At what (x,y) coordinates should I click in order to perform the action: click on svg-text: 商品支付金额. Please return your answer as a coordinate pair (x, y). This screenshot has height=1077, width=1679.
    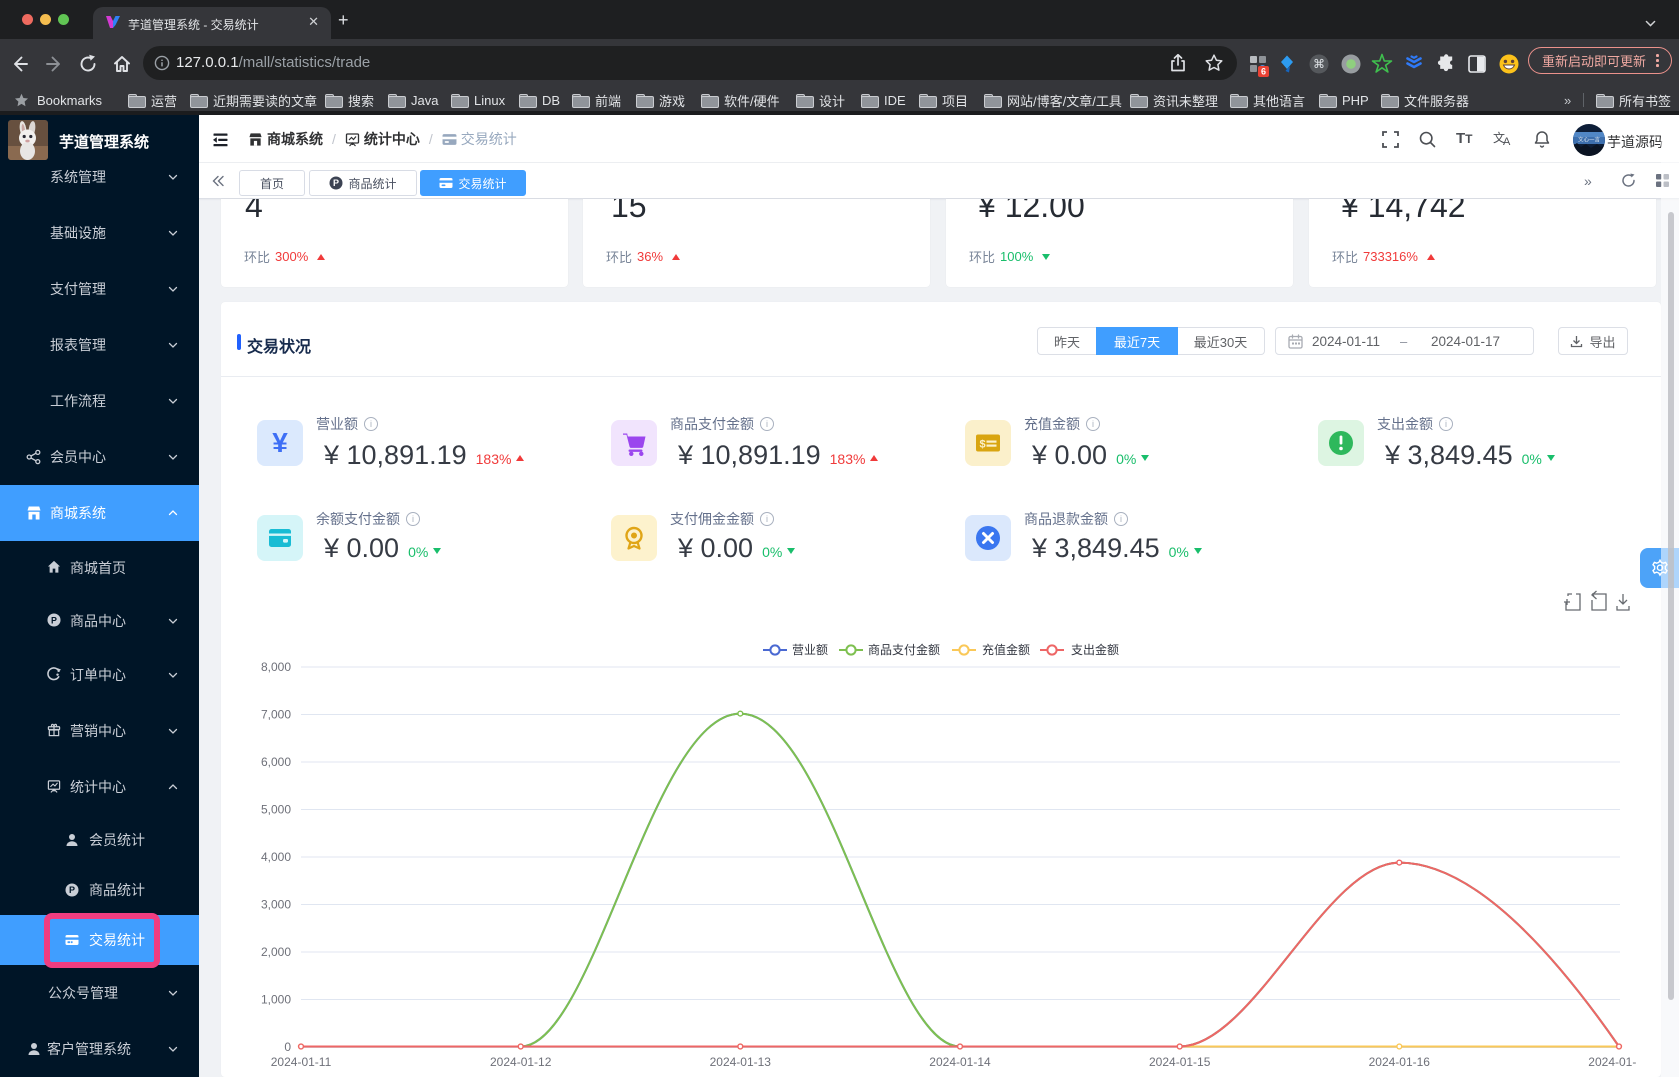
    Looking at the image, I should click on (904, 649).